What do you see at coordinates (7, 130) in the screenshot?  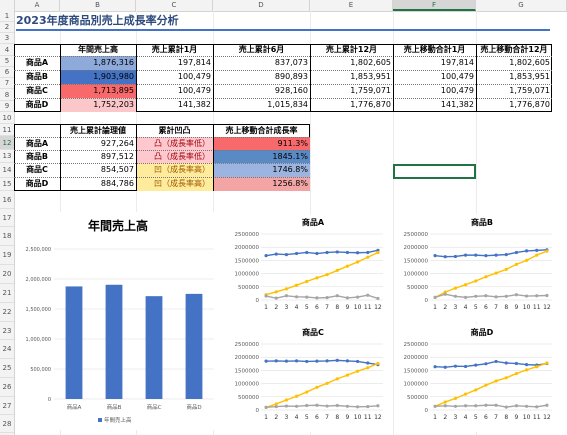 I see `row-header: 11` at bounding box center [7, 130].